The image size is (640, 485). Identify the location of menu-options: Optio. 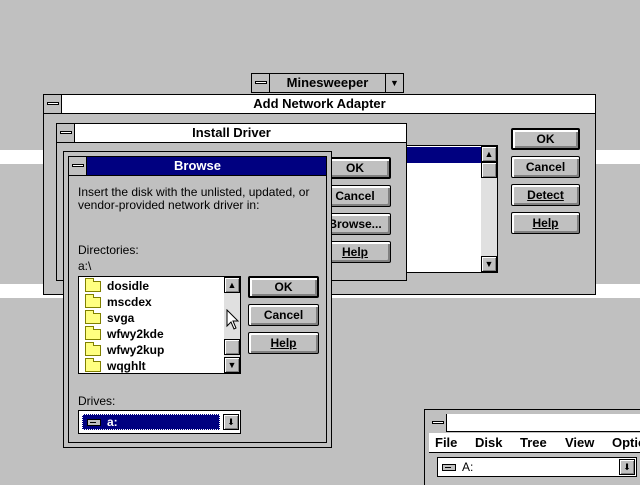
(626, 442).